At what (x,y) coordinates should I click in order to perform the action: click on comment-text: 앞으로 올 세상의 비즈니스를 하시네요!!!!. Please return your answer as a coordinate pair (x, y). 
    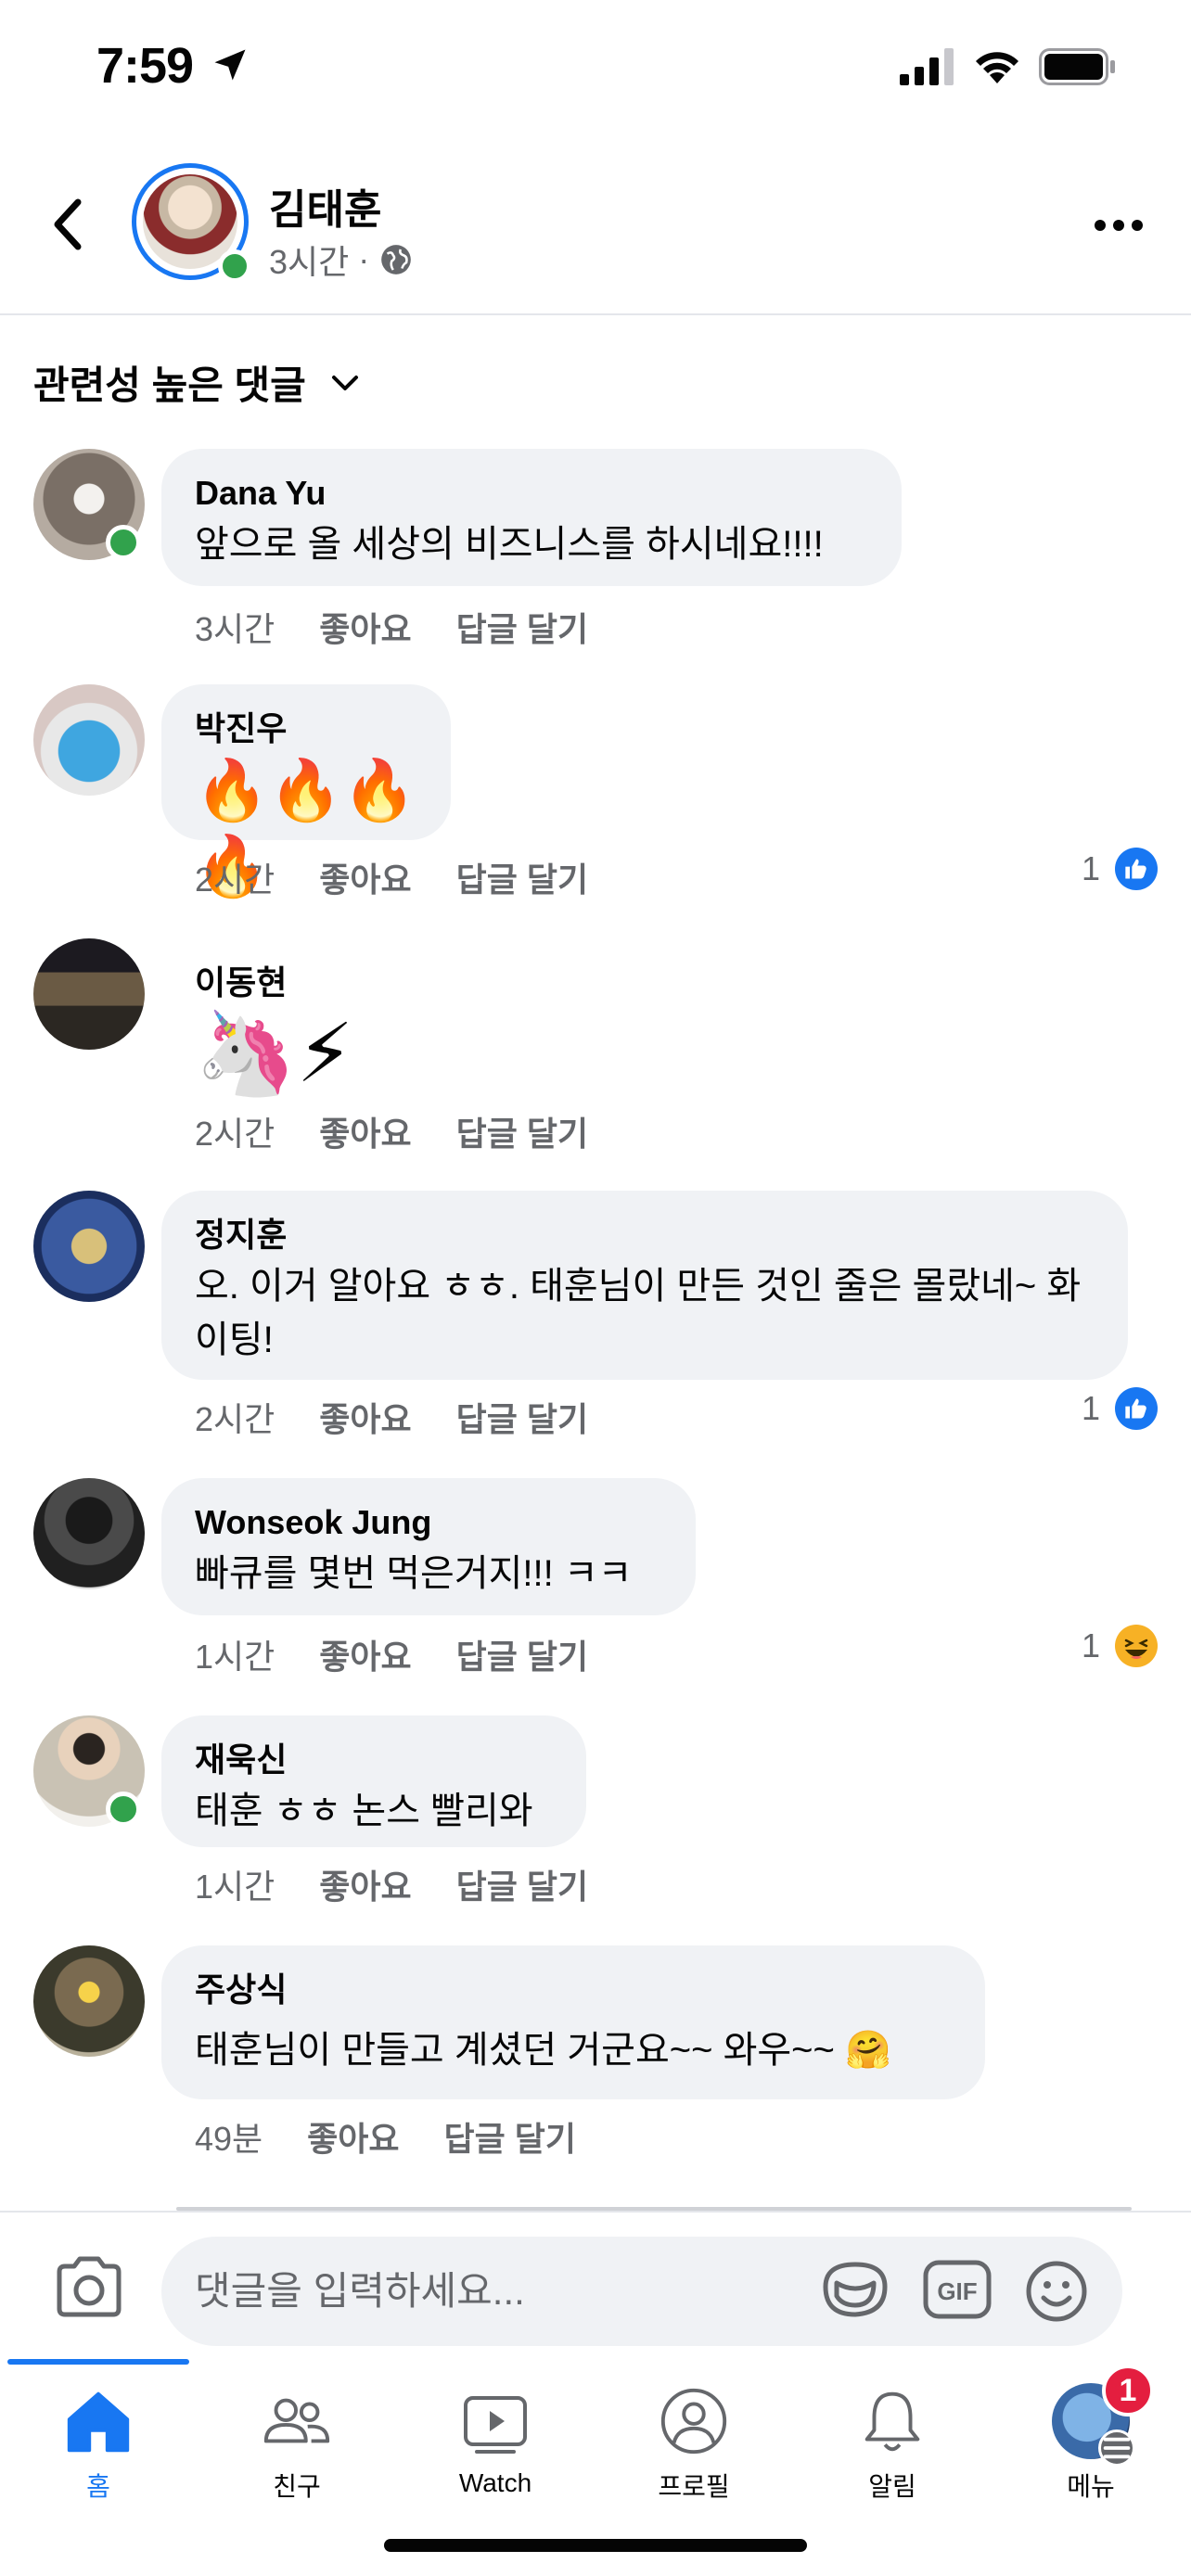
    Looking at the image, I should click on (510, 545).